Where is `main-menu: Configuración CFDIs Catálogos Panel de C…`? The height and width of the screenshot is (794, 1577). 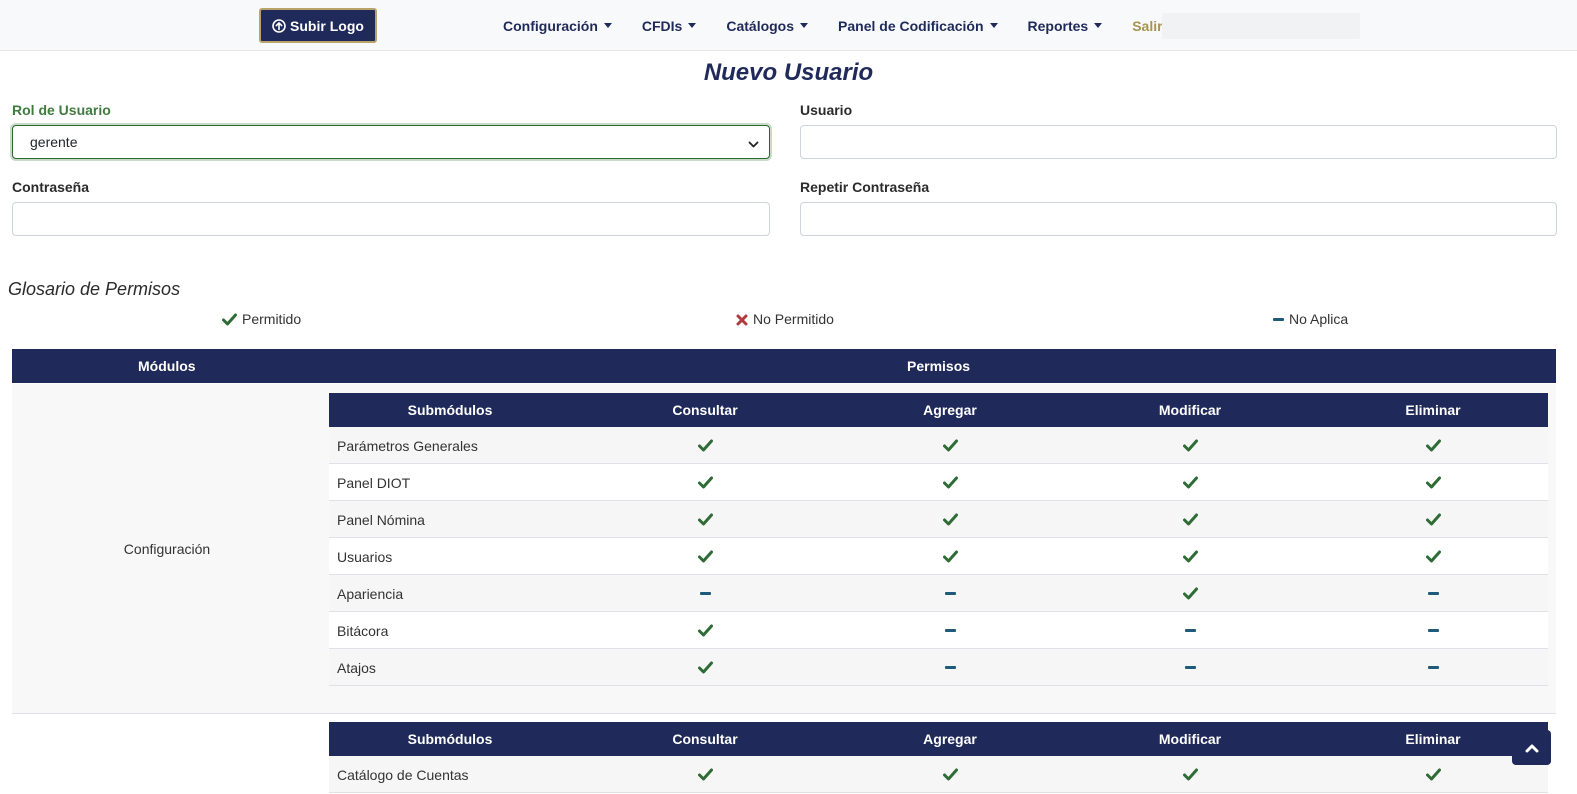 main-menu: Configuración CFDIs Catálogos Panel de C… is located at coordinates (833, 25).